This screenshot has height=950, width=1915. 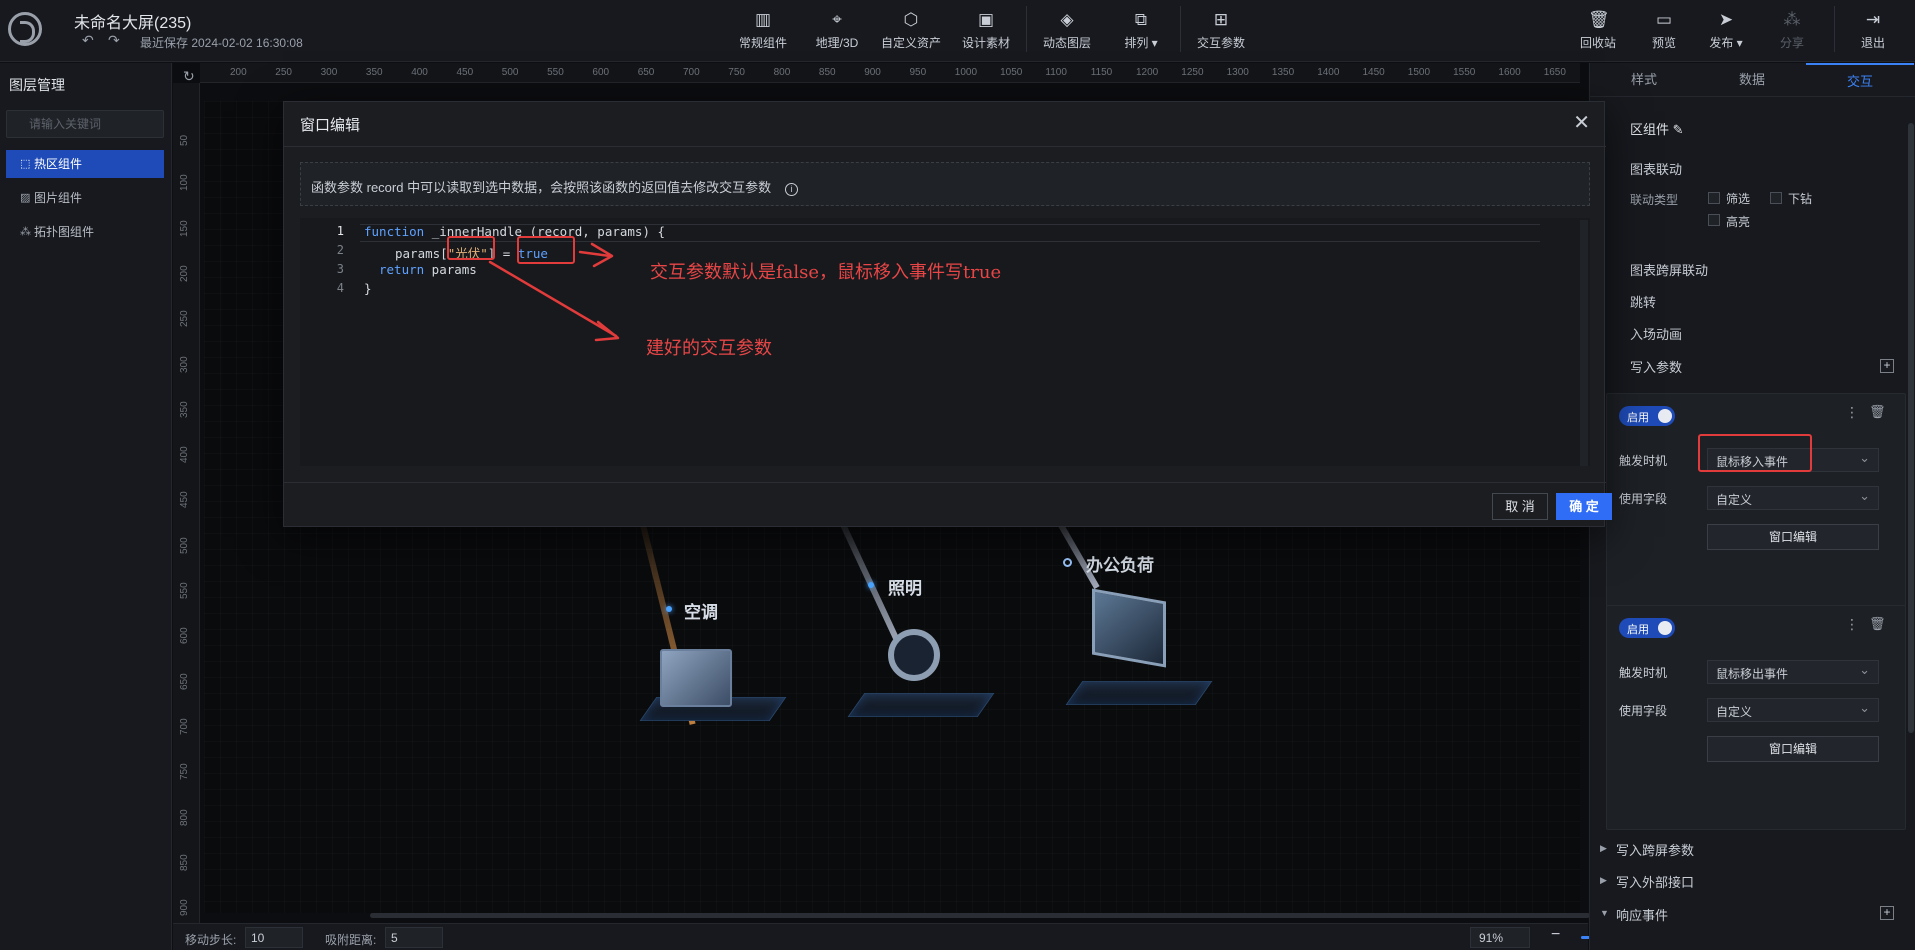 I want to click on annotation-arrows, so click(x=554, y=292).